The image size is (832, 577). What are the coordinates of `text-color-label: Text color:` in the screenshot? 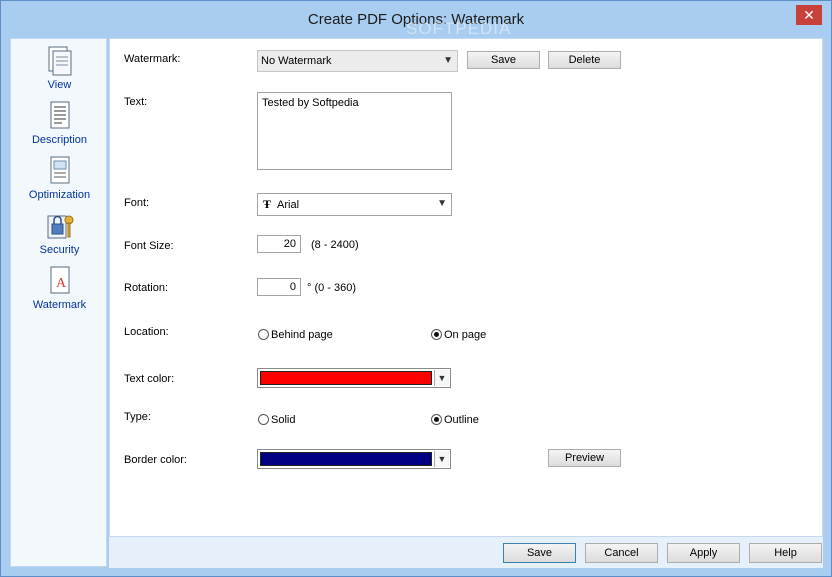 It's located at (149, 379).